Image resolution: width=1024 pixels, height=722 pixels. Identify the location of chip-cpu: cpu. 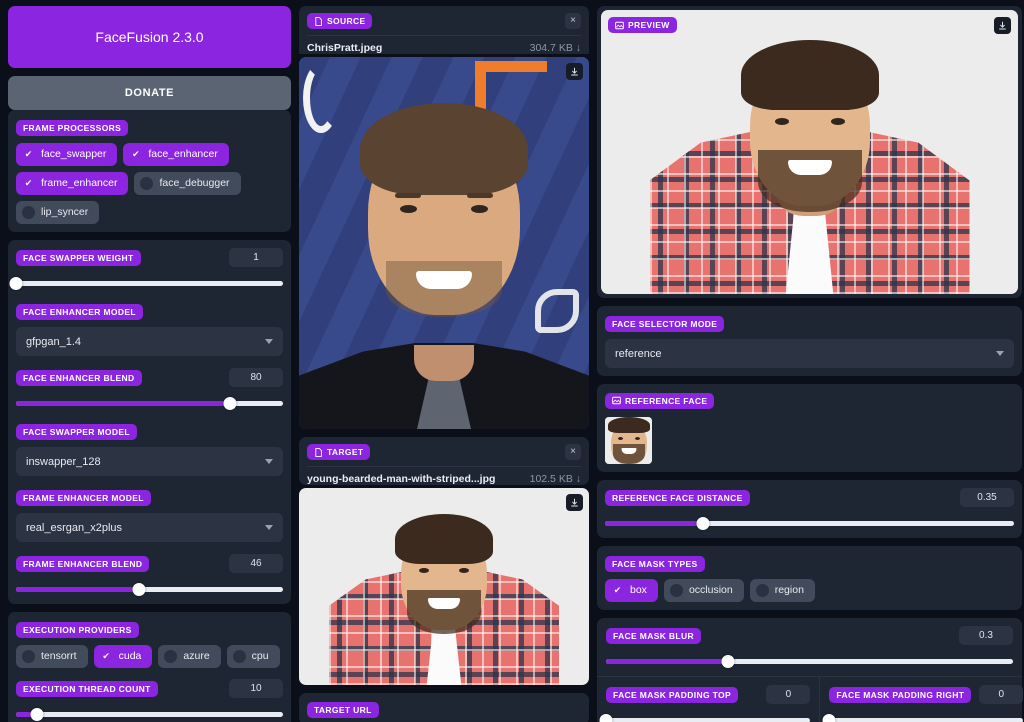
(253, 656).